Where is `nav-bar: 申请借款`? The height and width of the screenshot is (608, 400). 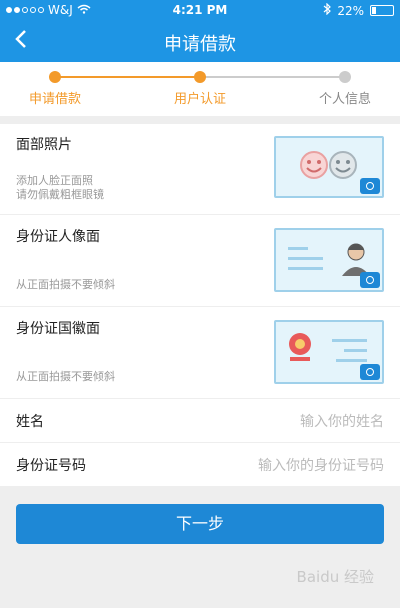 nav-bar: 申请借款 is located at coordinates (200, 41).